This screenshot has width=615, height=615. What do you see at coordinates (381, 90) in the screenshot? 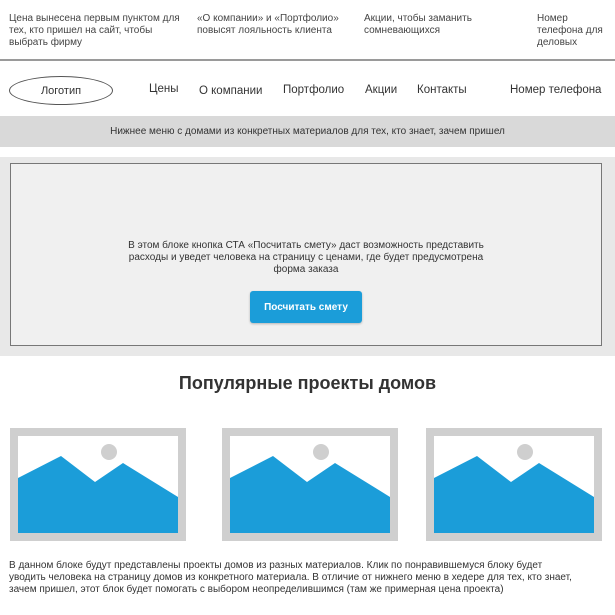
I see `nav-item-promo: Акции` at bounding box center [381, 90].